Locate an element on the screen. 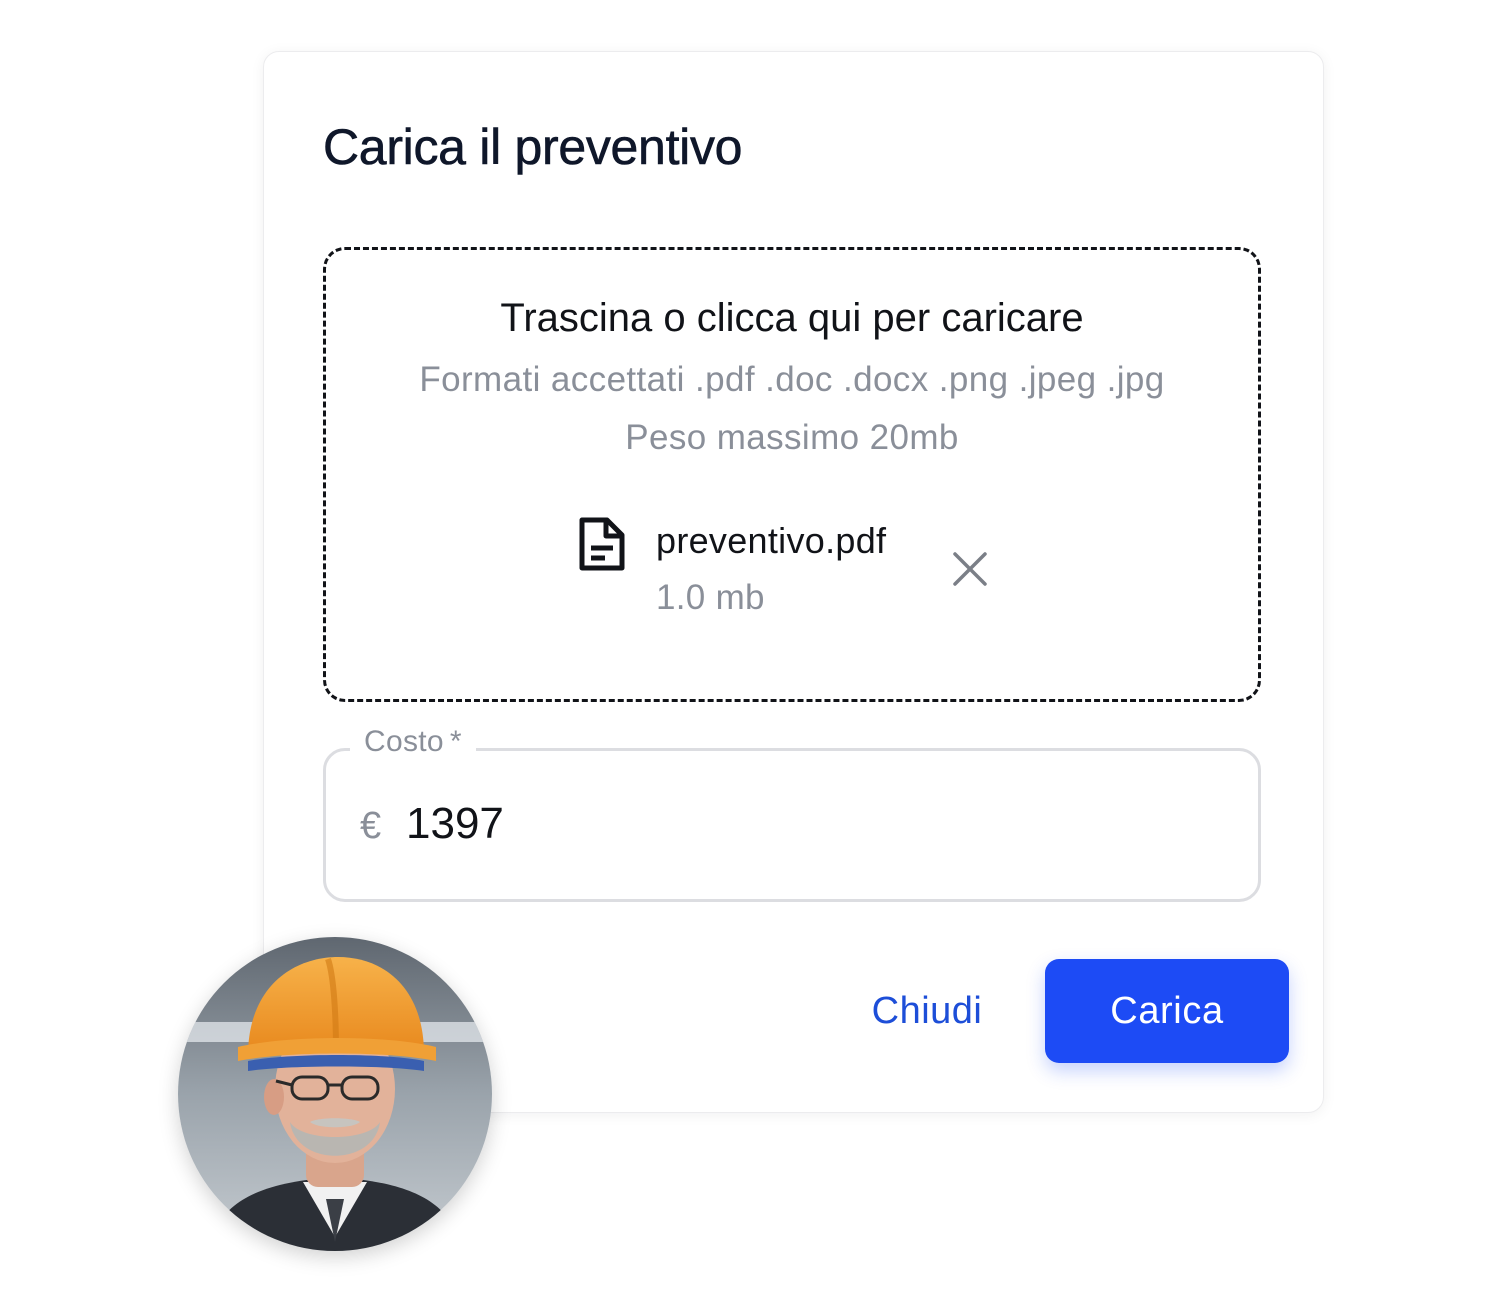 Image resolution: width=1501 pixels, height=1301 pixels. dropzone-title: Trascina o clicca qui per caricare is located at coordinates (792, 318).